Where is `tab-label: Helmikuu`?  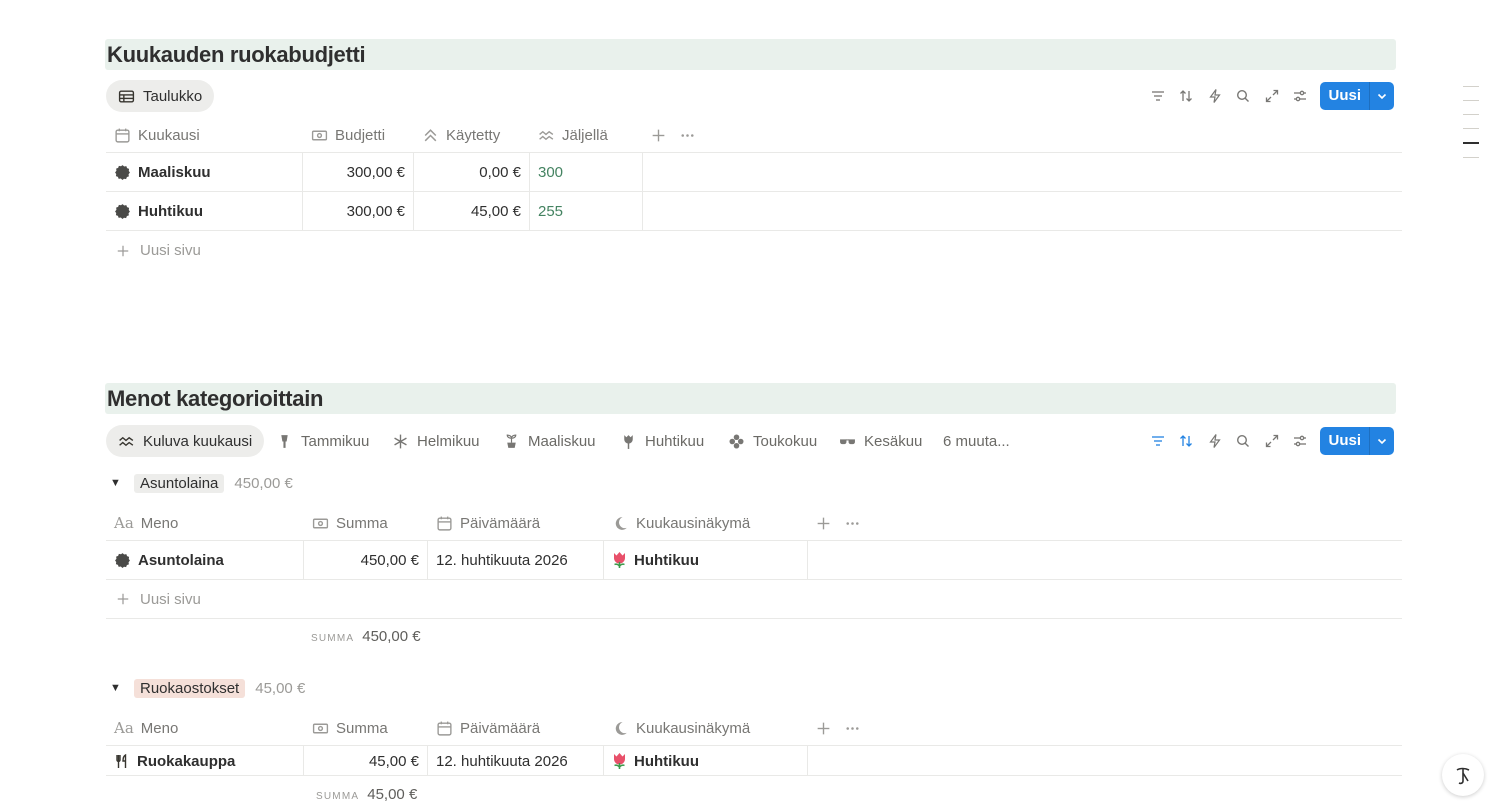 tab-label: Helmikuu is located at coordinates (448, 441).